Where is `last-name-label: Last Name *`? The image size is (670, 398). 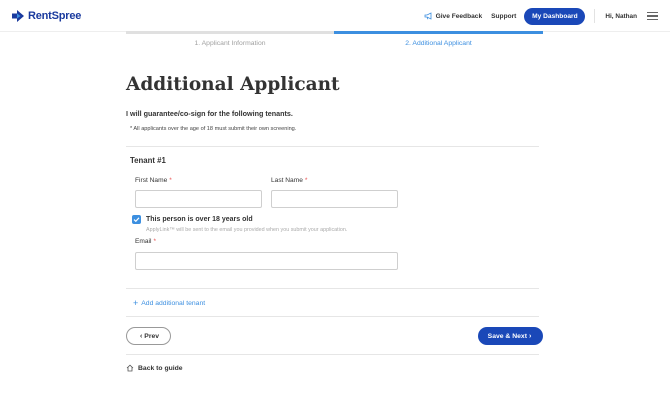
last-name-label: Last Name * is located at coordinates (289, 180).